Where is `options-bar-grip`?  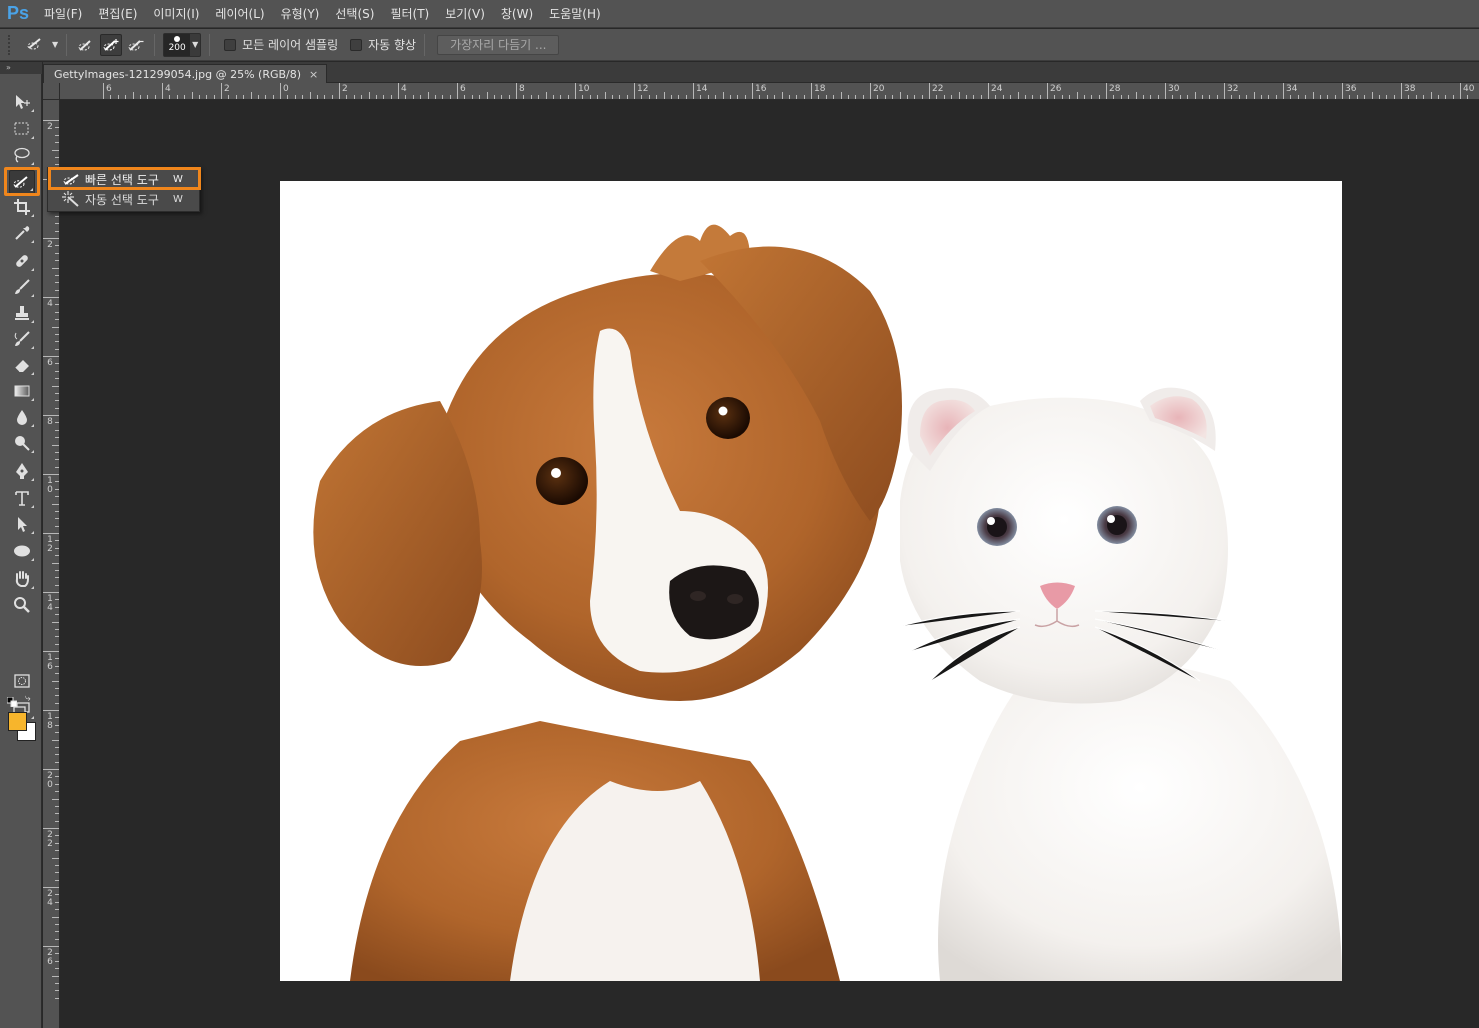 options-bar-grip is located at coordinates (11, 44).